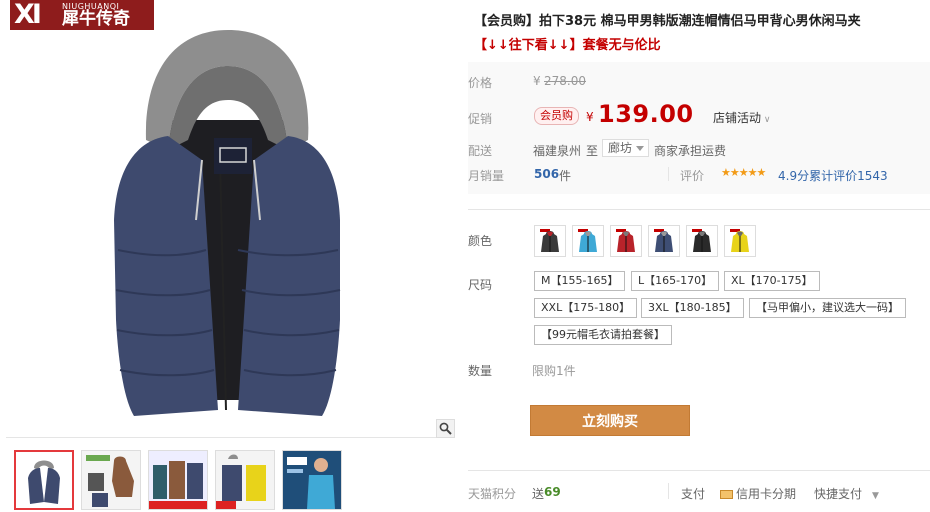 The height and width of the screenshot is (512, 930). I want to click on size-label: 尺码, so click(480, 285).